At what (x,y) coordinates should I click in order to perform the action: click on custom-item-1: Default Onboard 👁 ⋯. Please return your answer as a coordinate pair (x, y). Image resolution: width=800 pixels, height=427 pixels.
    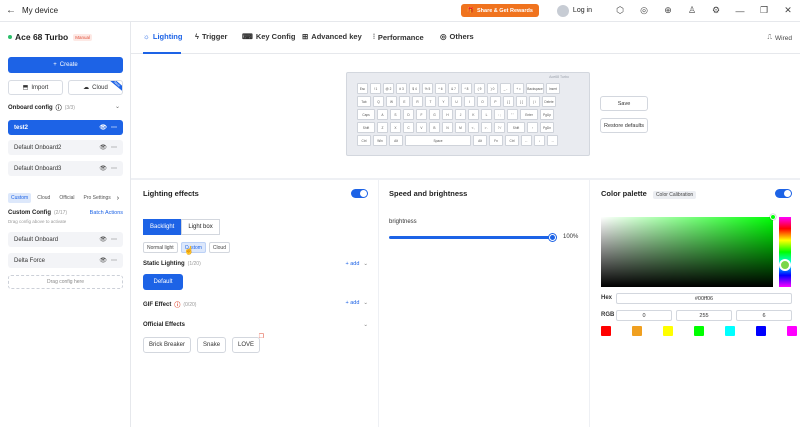
    Looking at the image, I should click on (65, 239).